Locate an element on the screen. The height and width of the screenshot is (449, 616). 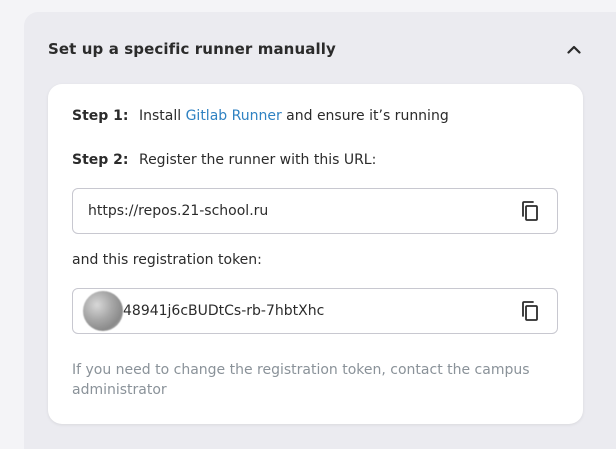
token-label: and this registration token: is located at coordinates (167, 260).